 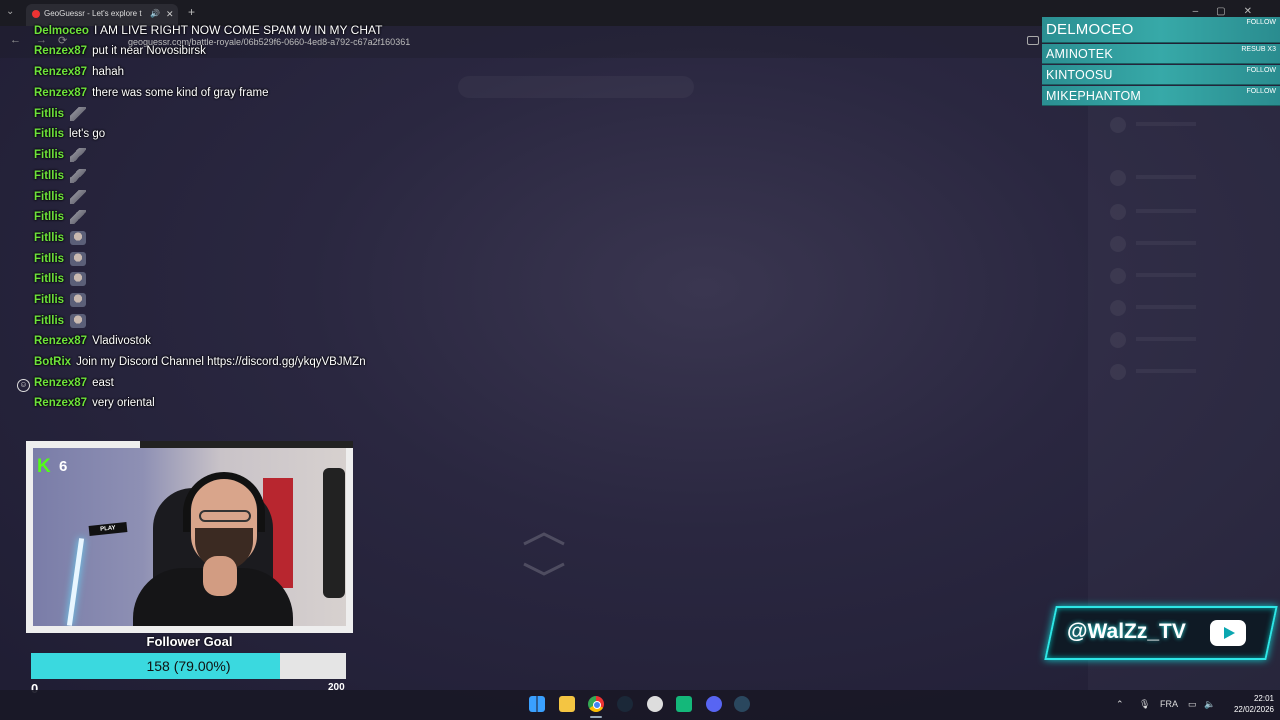 What do you see at coordinates (596, 717) in the screenshot?
I see `active-app-indicator` at bounding box center [596, 717].